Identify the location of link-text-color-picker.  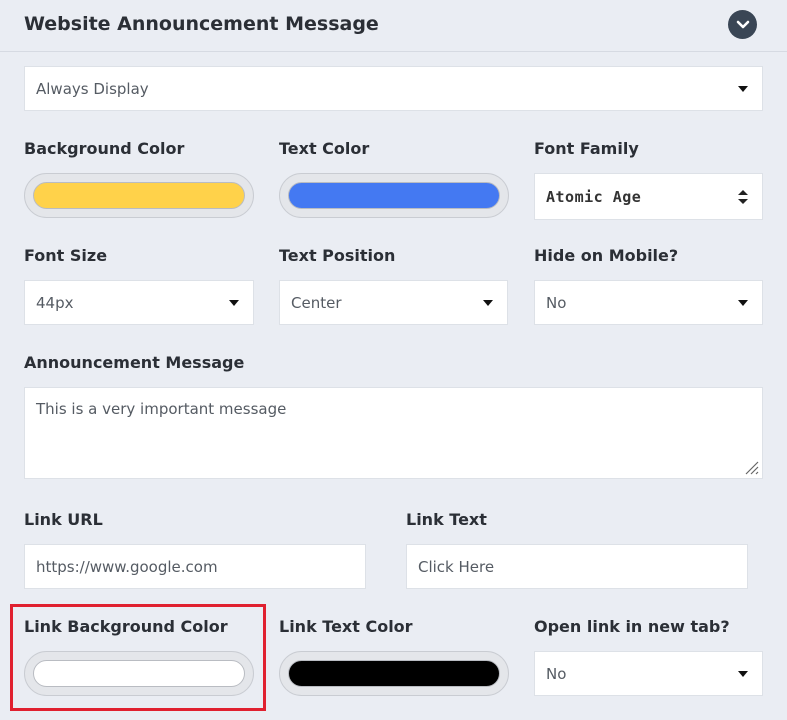
(394, 673).